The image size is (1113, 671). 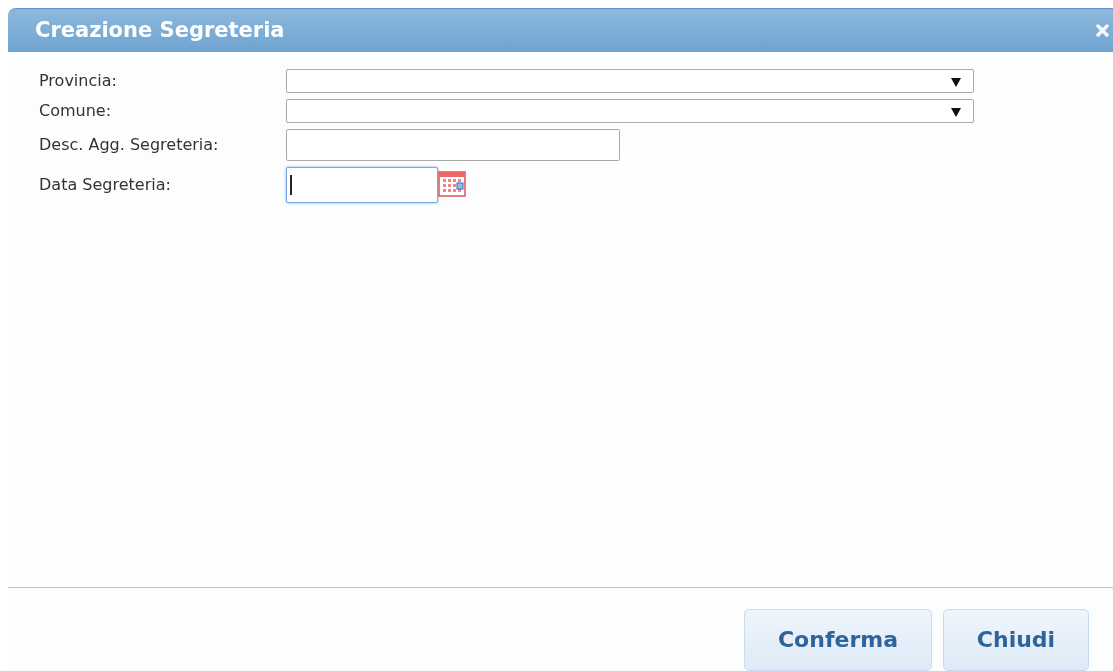 What do you see at coordinates (452, 184) in the screenshot?
I see `calendar-icon` at bounding box center [452, 184].